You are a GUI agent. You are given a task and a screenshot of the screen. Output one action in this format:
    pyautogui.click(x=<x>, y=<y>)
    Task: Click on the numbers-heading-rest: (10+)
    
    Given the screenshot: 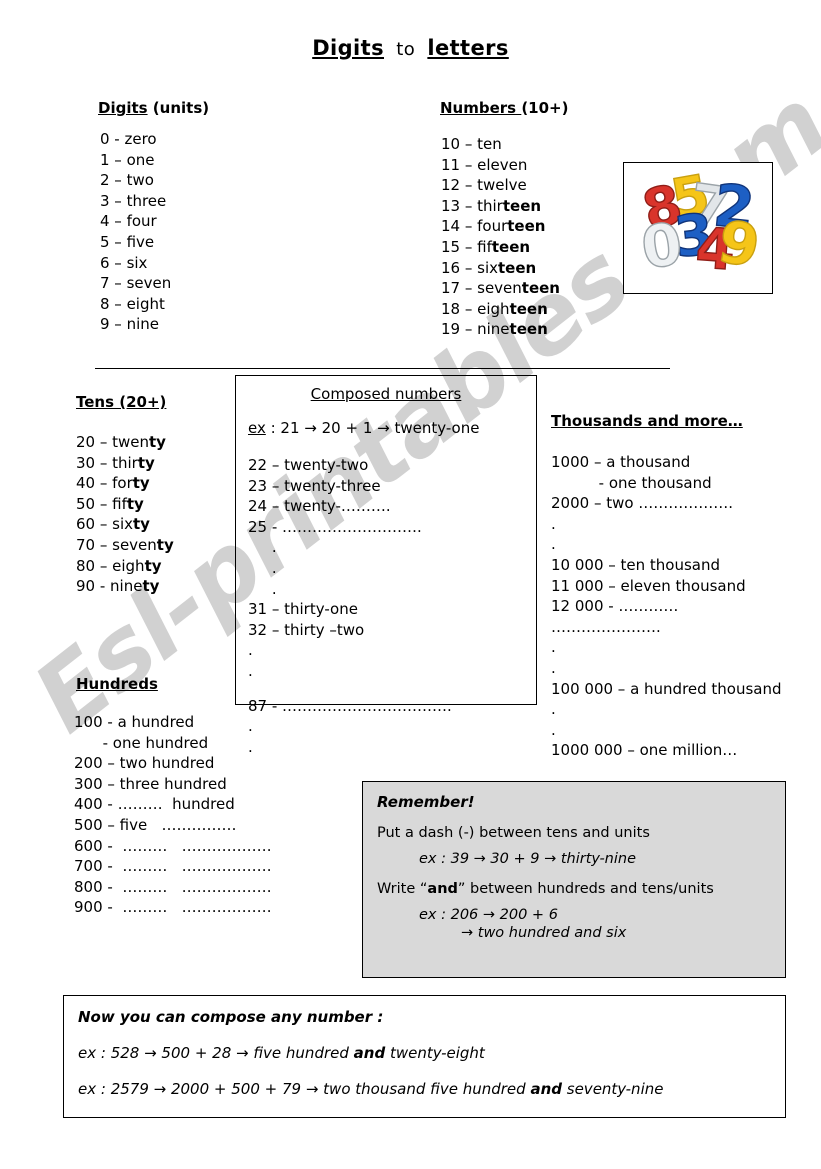 What is the action you would take?
    pyautogui.click(x=545, y=108)
    